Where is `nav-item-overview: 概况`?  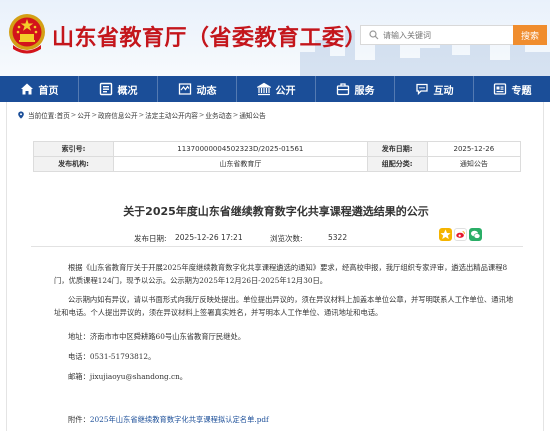
nav-item-overview: 概况 is located at coordinates (118, 89).